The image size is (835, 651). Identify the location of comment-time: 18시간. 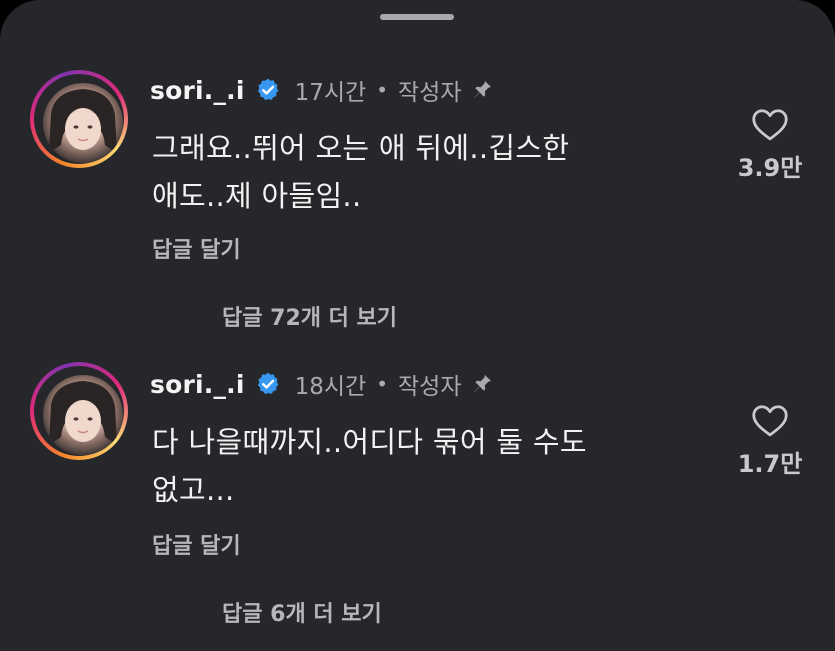
(330, 387).